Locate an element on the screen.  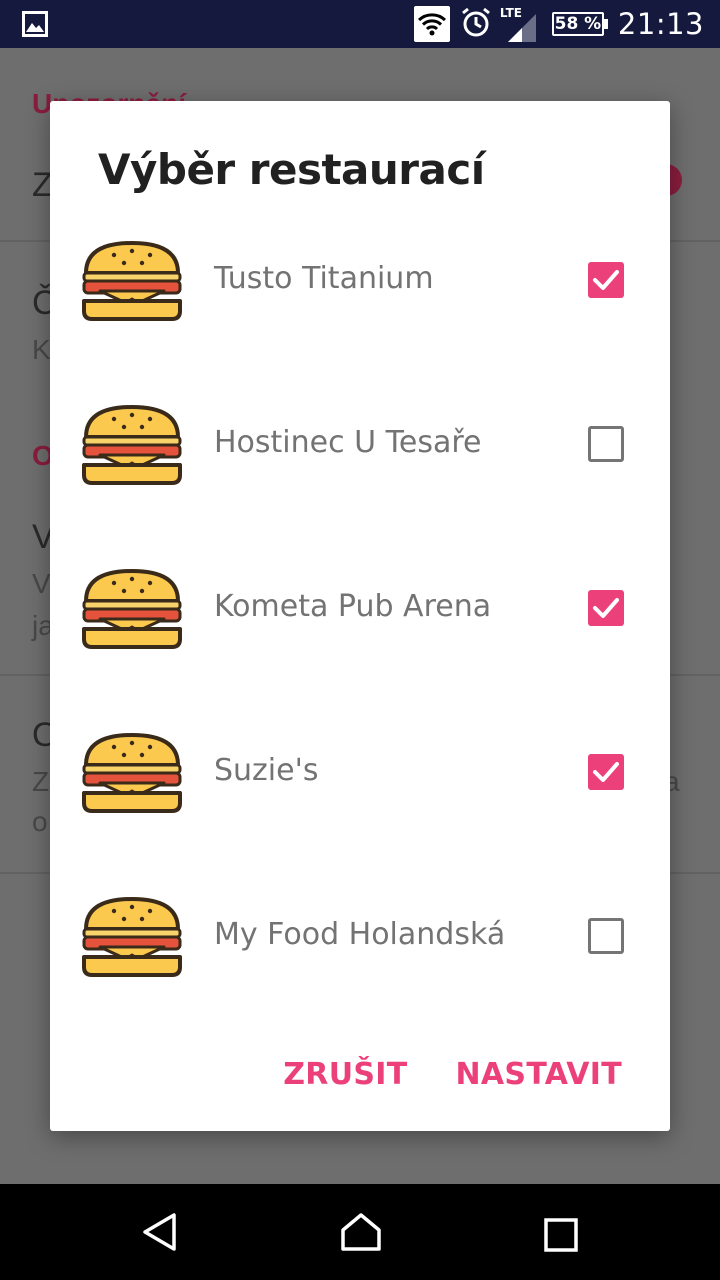
restaurant-item: Hostinec U Tesaře is located at coordinates (360, 463).